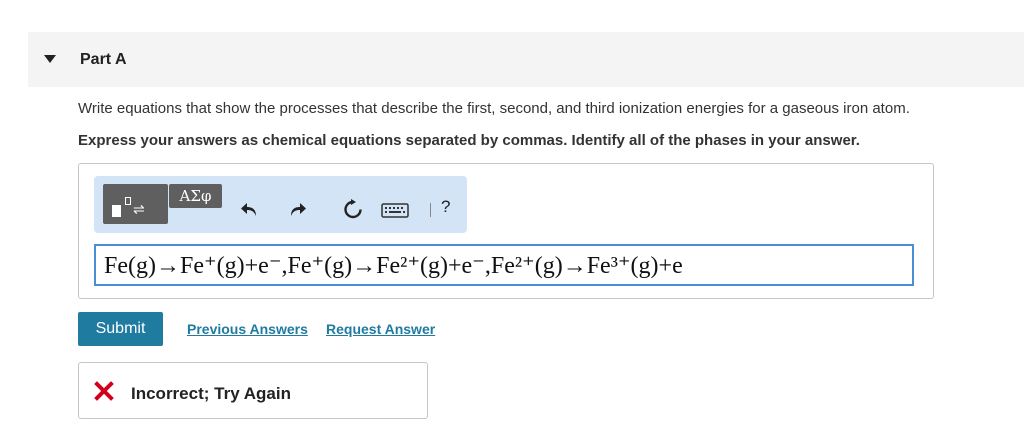  What do you see at coordinates (380, 329) in the screenshot?
I see `request-answer-link: Request Answer` at bounding box center [380, 329].